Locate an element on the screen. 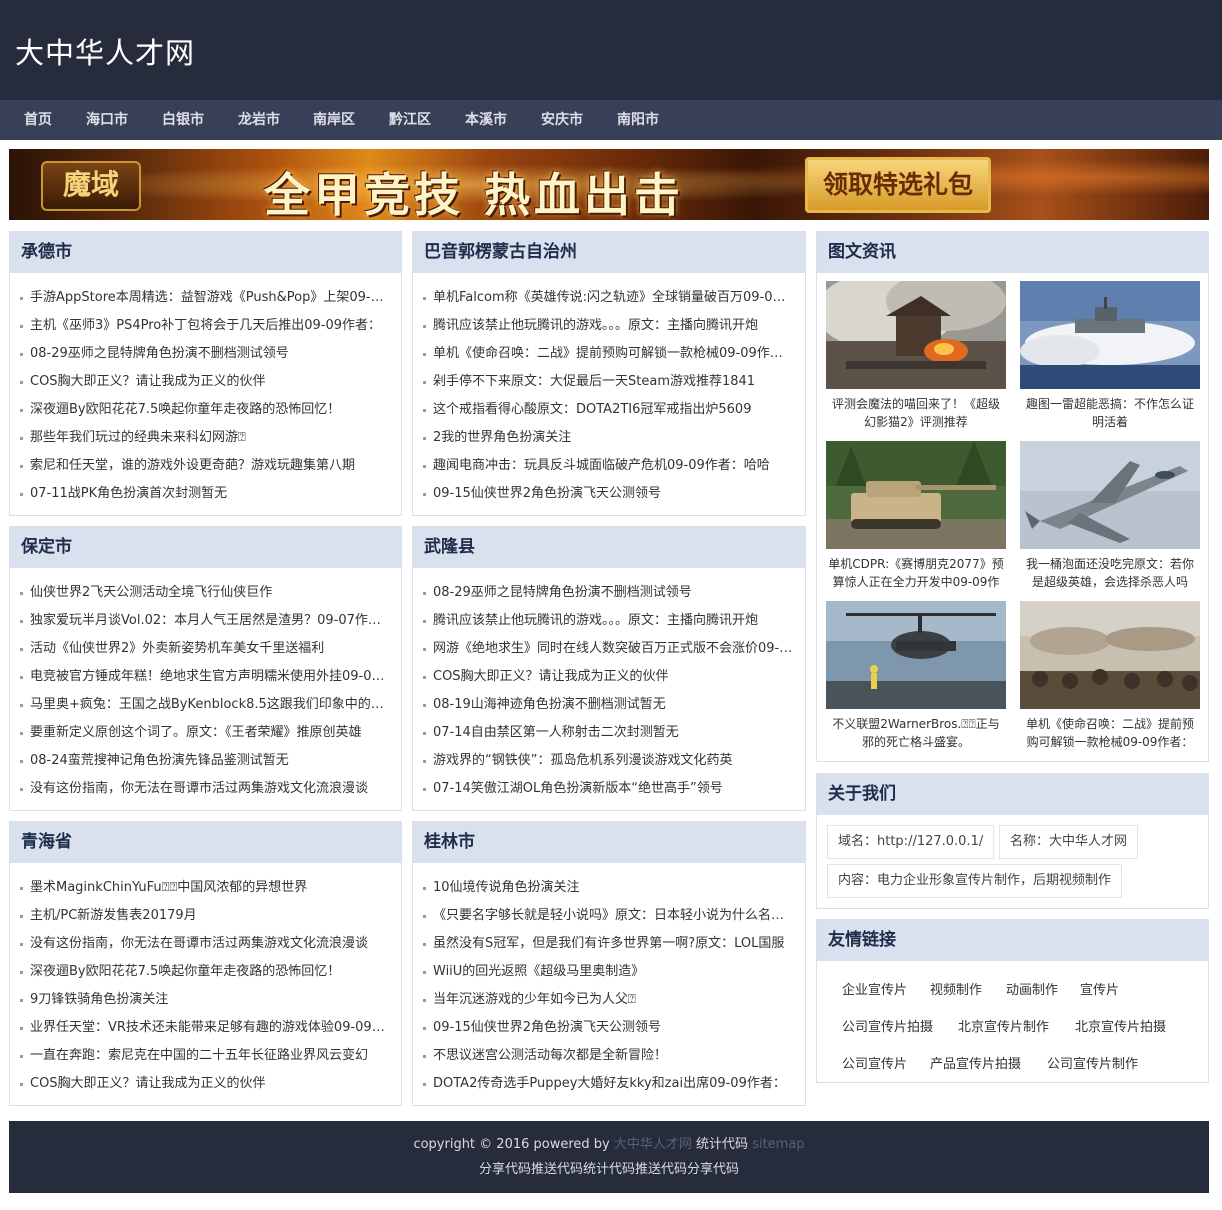 The width and height of the screenshot is (1222, 1210). list-item: 07-11战PK角色扮演首次封测暂无 is located at coordinates (205, 494).